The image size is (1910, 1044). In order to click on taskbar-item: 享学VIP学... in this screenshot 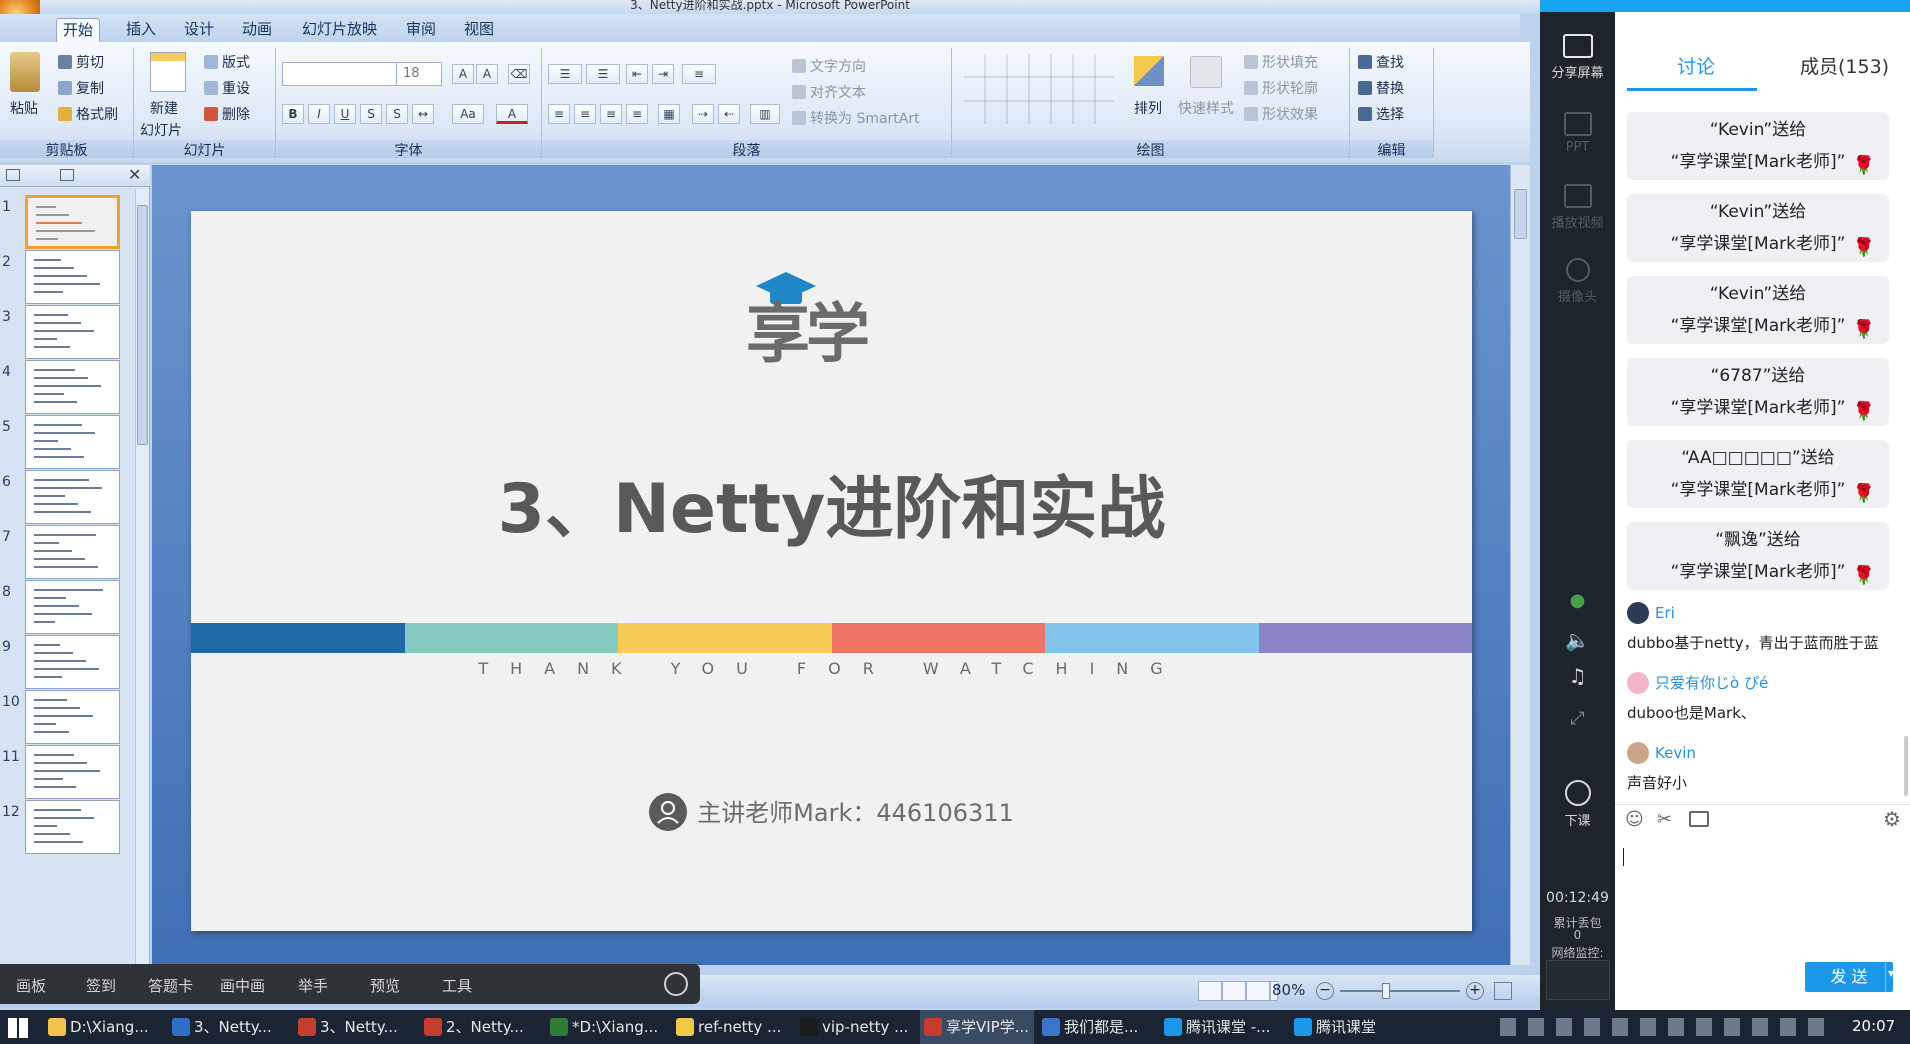, I will do `click(977, 1027)`.